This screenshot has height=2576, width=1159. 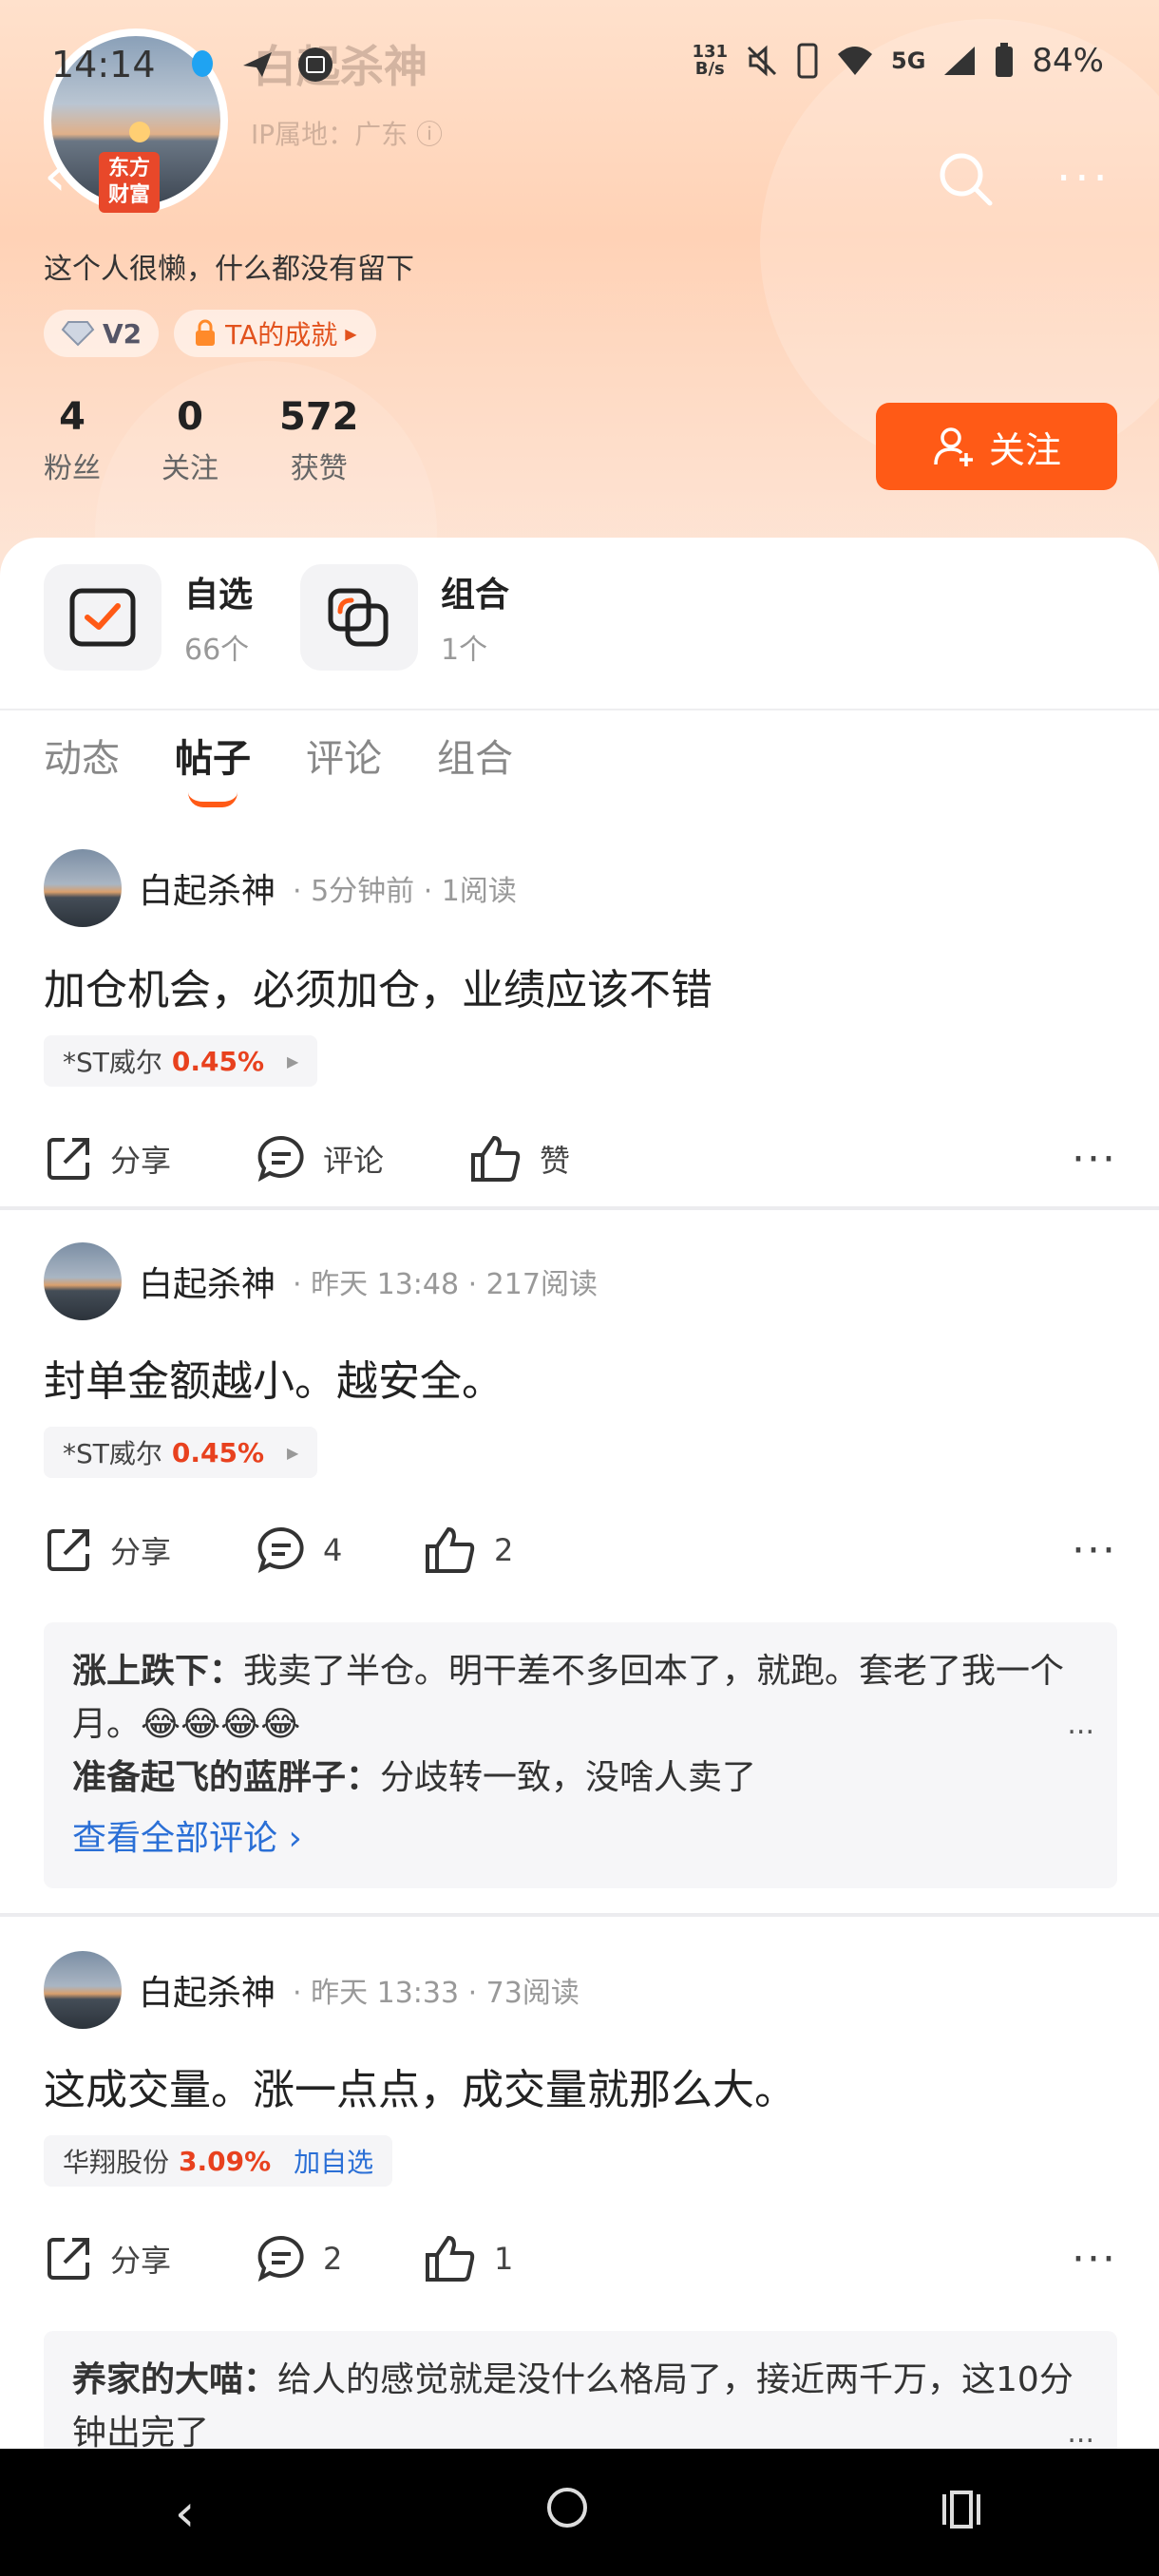 What do you see at coordinates (405, 891) in the screenshot?
I see `post-meta: · 5分钟前 · 1阅读` at bounding box center [405, 891].